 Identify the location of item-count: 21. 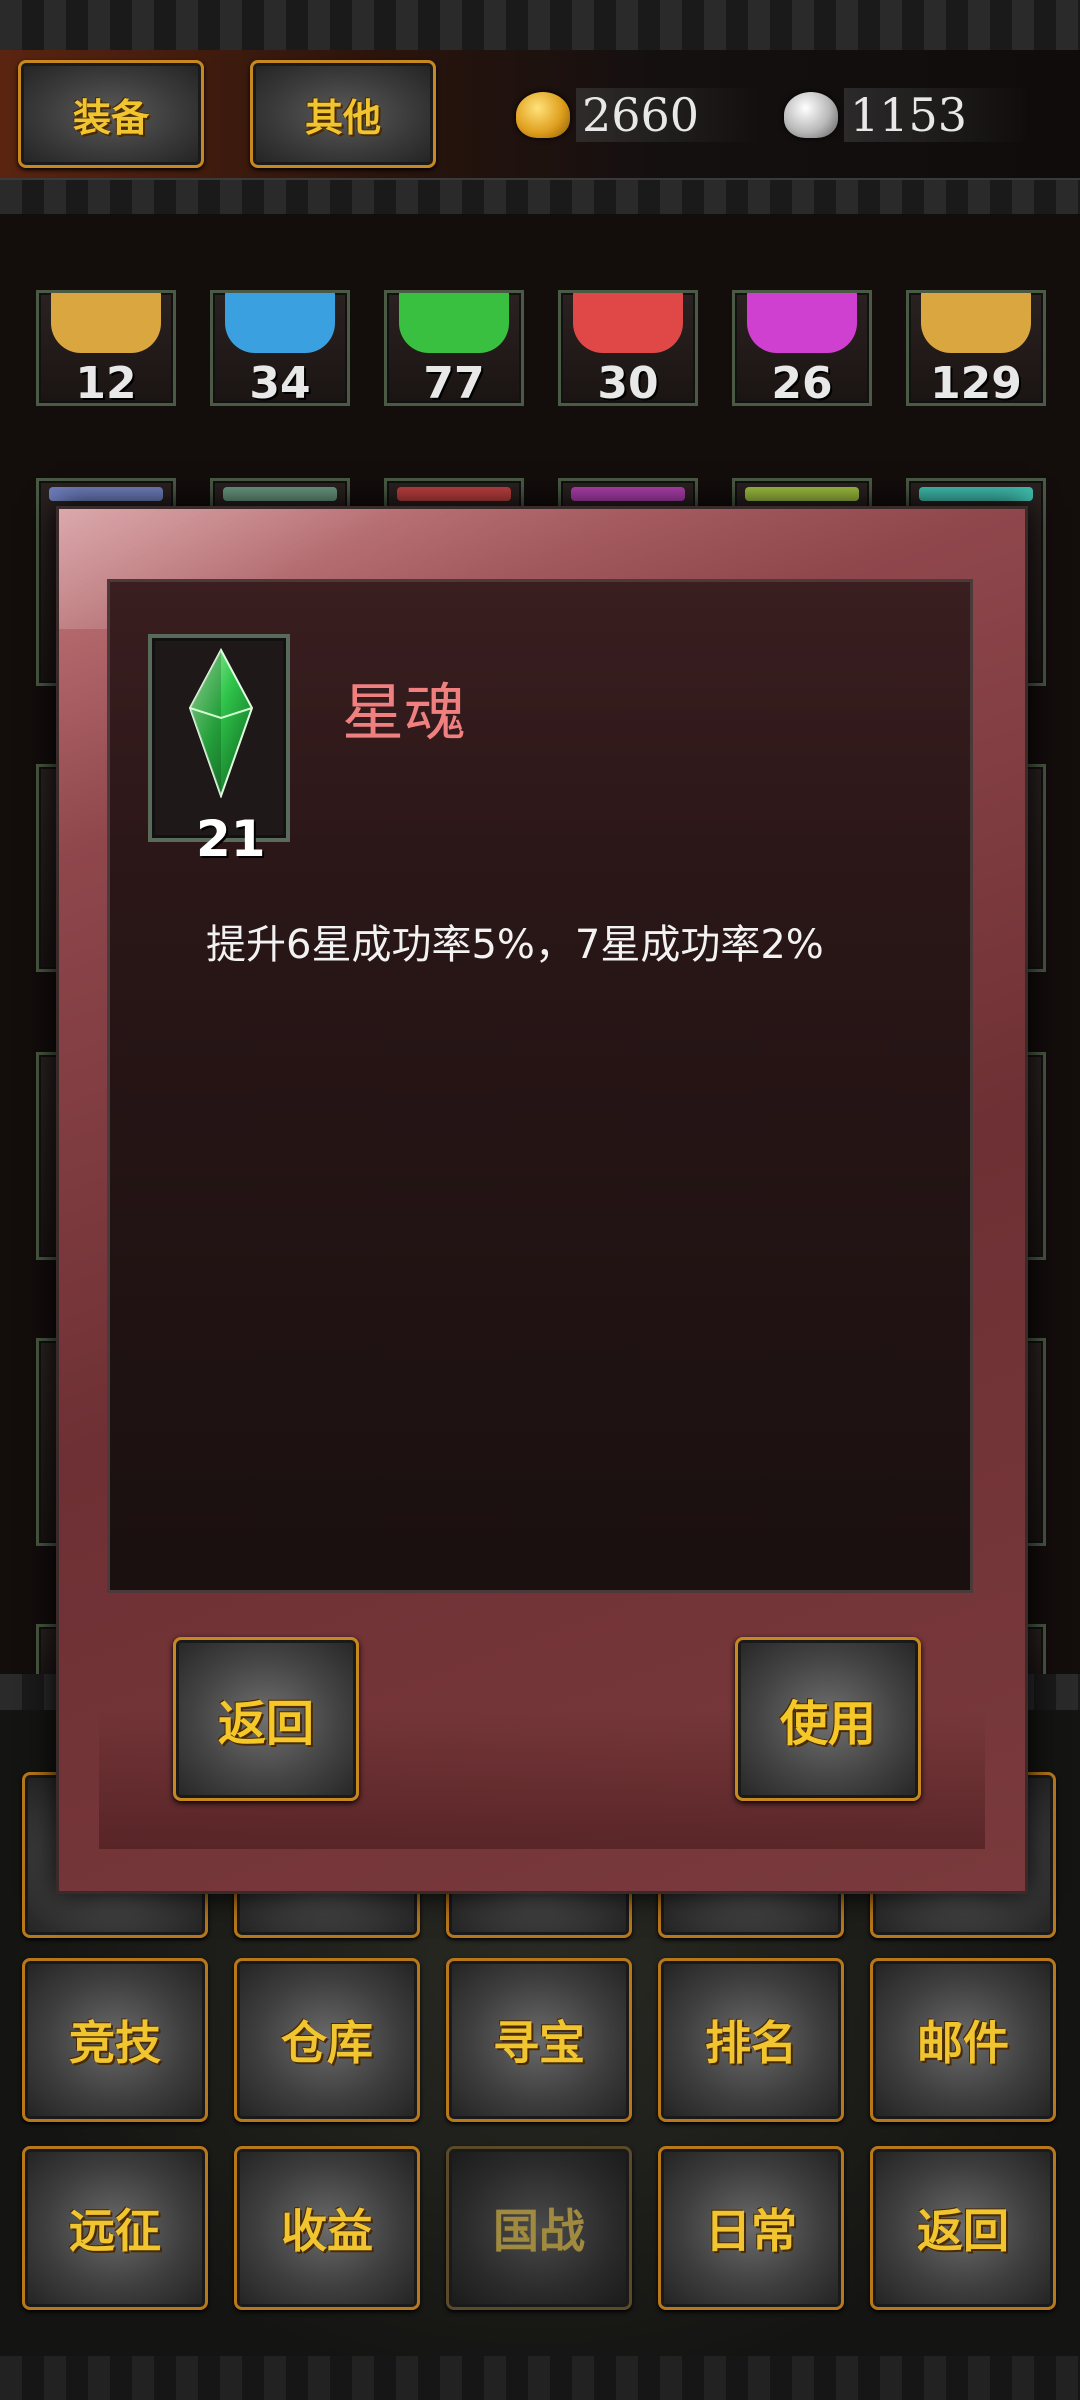
(231, 839).